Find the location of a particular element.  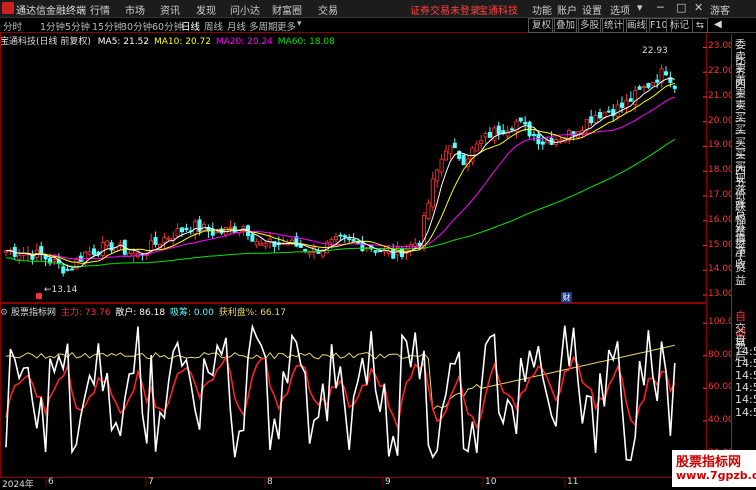

period-tab-9: 多周期 is located at coordinates (263, 26).